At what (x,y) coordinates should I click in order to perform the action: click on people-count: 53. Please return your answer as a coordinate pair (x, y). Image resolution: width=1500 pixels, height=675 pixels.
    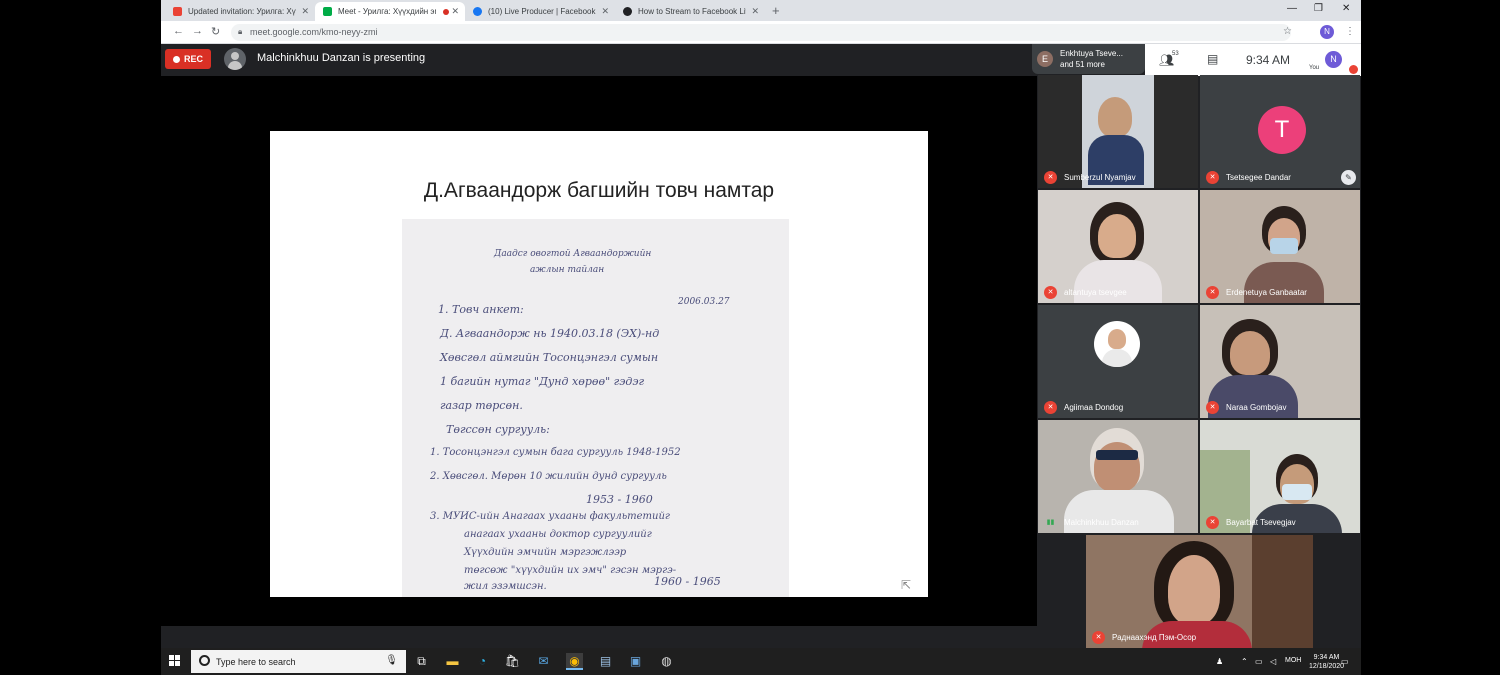
    Looking at the image, I should click on (1175, 54).